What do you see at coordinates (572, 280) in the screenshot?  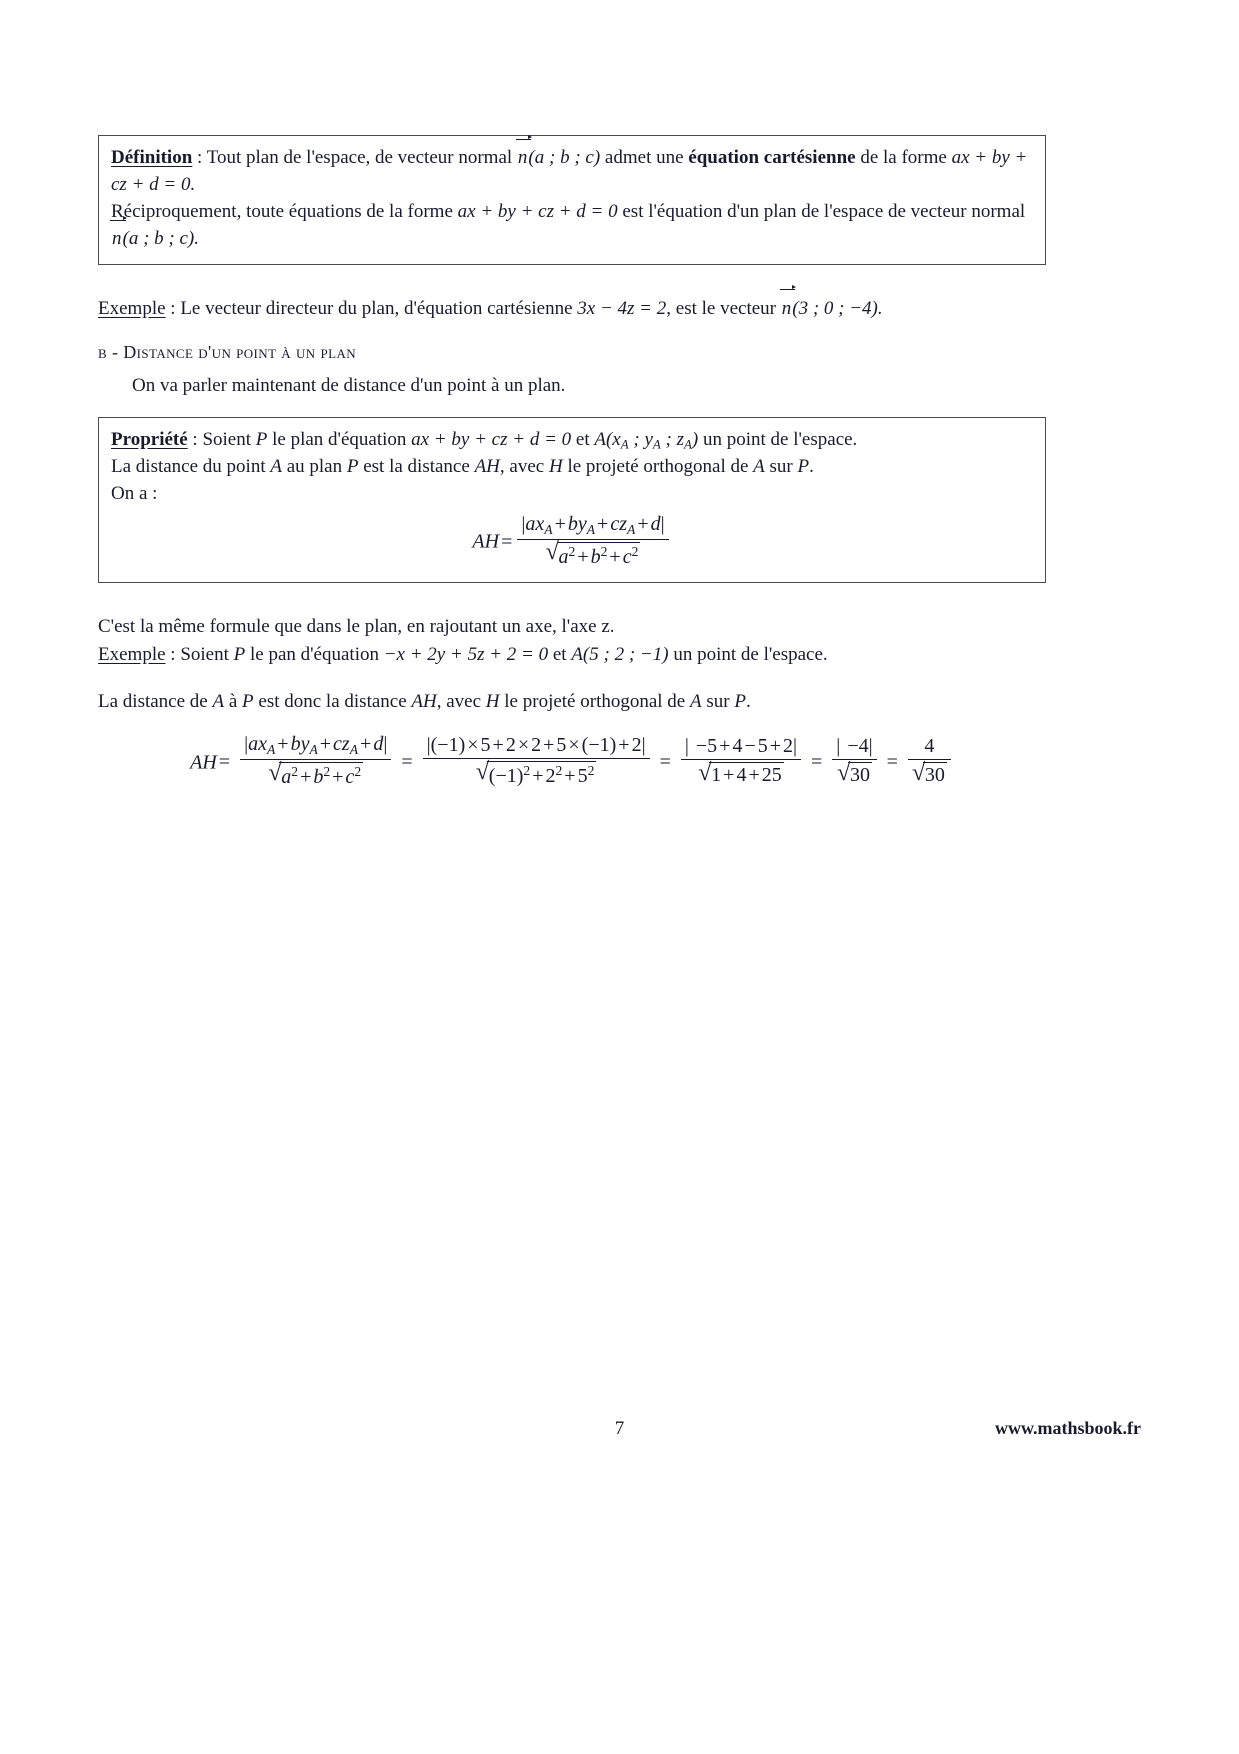 I see `spacer-after-definition` at bounding box center [572, 280].